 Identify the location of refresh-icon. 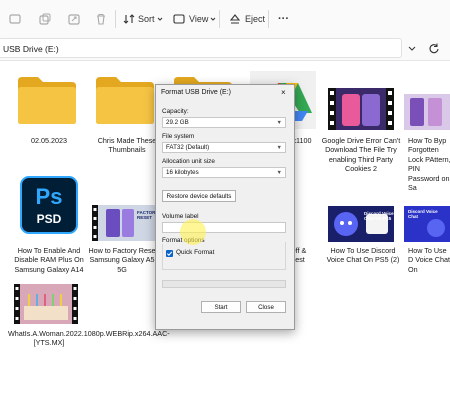
(434, 48).